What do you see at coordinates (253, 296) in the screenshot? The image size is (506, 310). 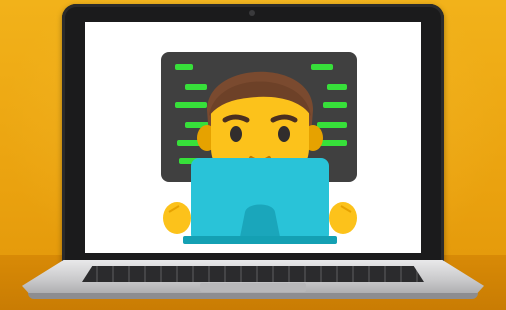 I see `laptop-base-edge` at bounding box center [253, 296].